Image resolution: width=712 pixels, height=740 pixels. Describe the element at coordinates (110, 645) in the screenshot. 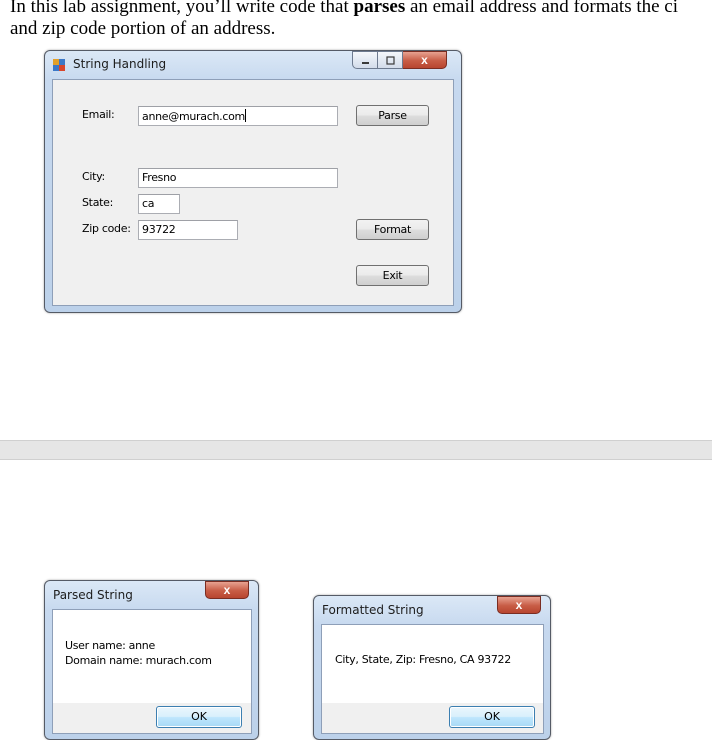

I see `parsed-user-name: User name: anne` at that location.